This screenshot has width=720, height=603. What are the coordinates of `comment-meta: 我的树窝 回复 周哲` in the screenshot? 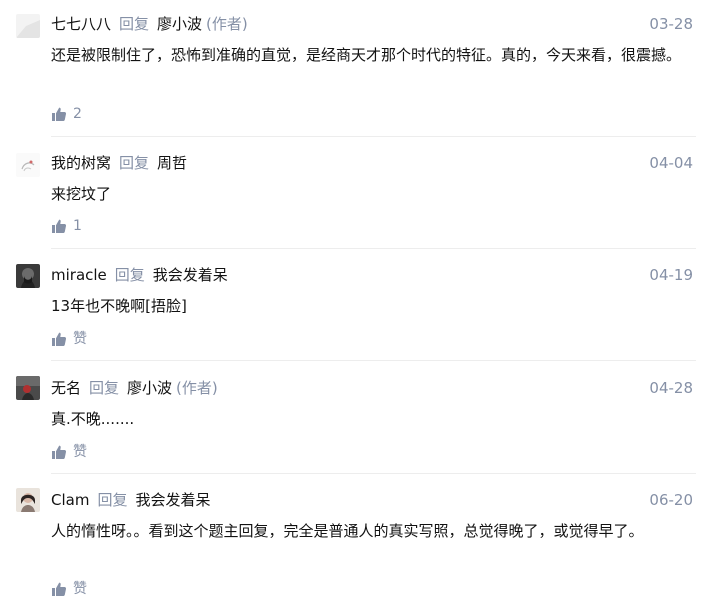 It's located at (119, 163).